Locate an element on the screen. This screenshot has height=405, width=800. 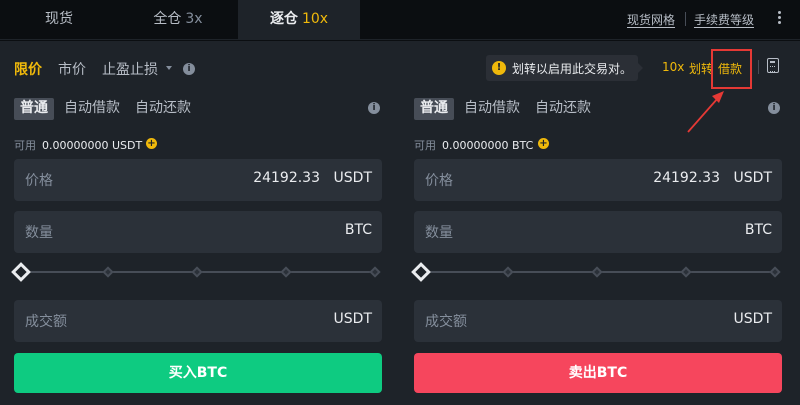
buy-amount-field: 数量 BTC is located at coordinates (198, 232).